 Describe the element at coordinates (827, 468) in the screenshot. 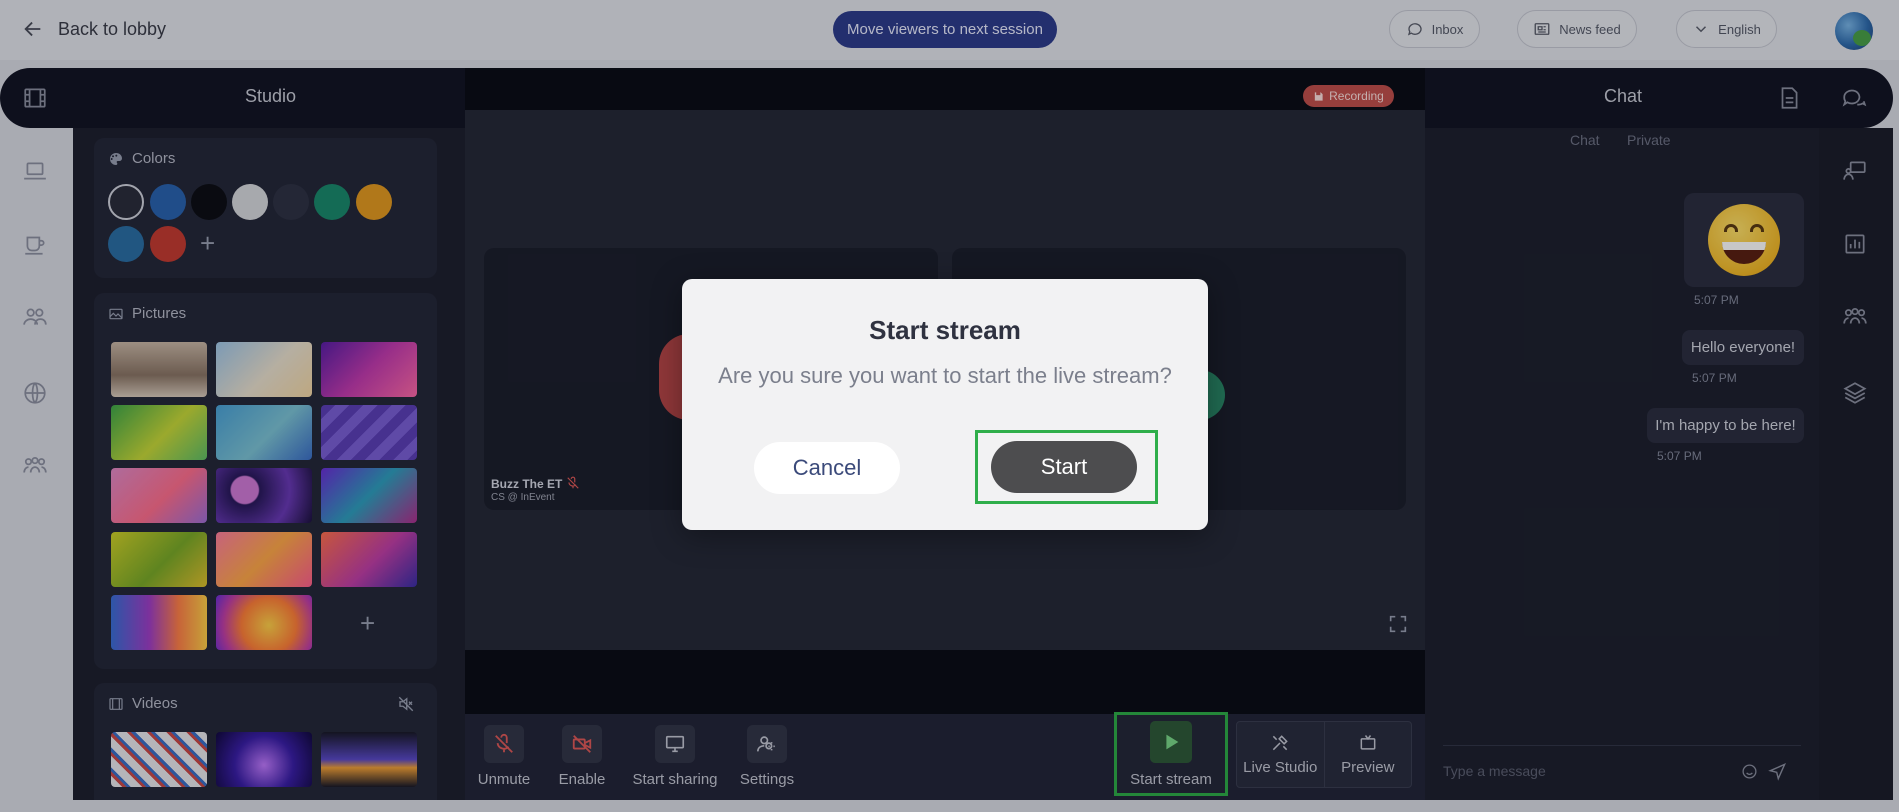

I see `cancel-button: Cancel` at that location.